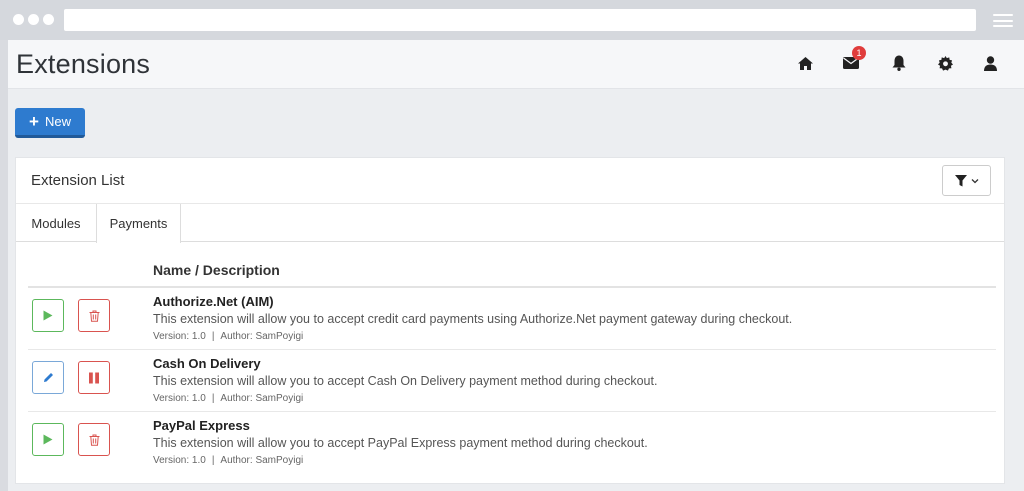  Describe the element at coordinates (57, 121) in the screenshot. I see `new-button-label: New` at that location.